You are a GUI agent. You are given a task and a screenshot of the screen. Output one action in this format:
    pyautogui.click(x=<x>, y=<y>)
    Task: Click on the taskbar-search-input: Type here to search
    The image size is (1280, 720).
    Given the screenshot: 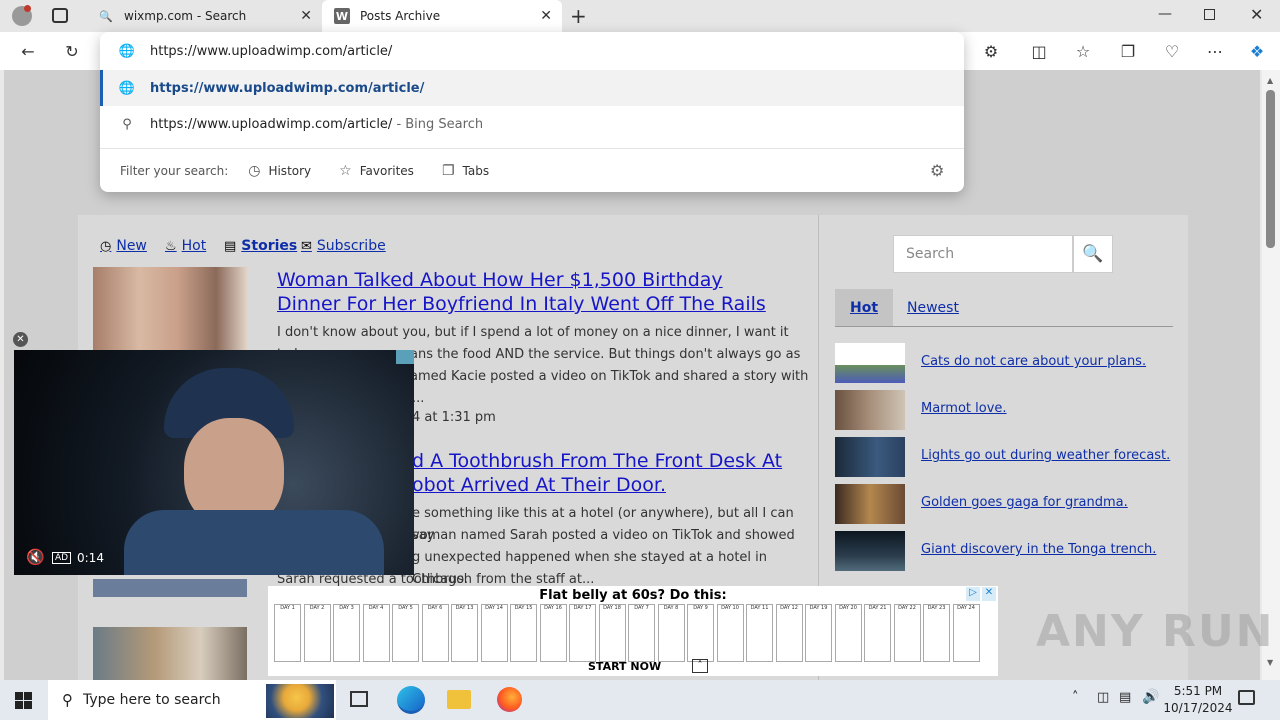 What is the action you would take?
    pyautogui.click(x=152, y=700)
    